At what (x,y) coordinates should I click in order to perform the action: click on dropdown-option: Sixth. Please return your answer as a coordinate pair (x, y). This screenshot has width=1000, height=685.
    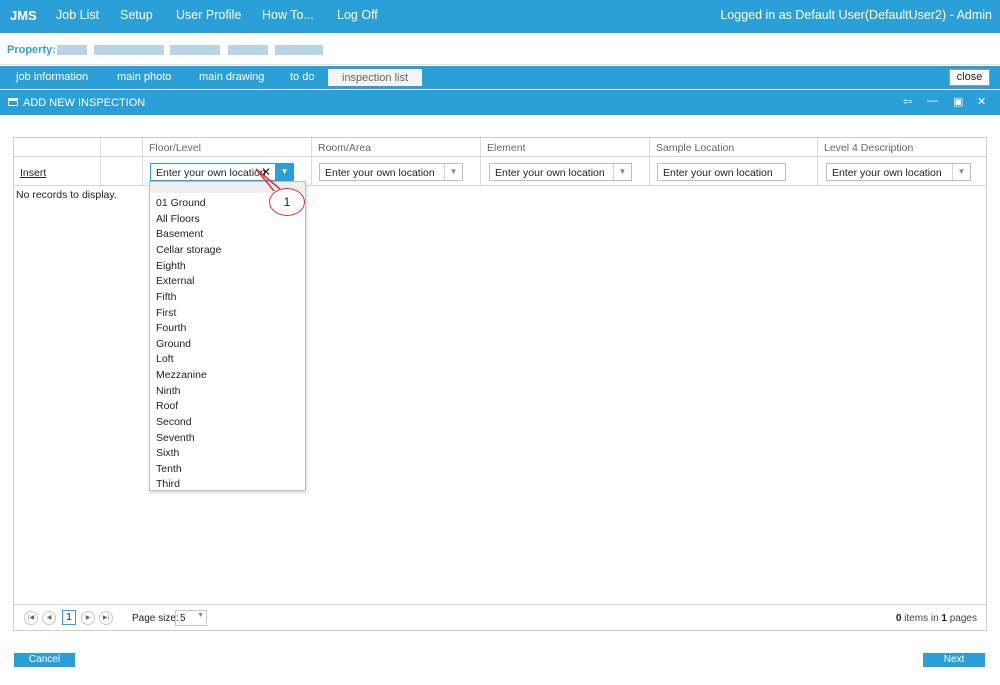
    Looking at the image, I should click on (167, 453).